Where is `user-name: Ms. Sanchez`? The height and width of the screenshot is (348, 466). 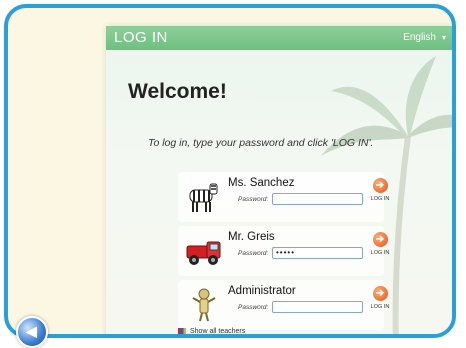 user-name: Ms. Sanchez is located at coordinates (261, 183).